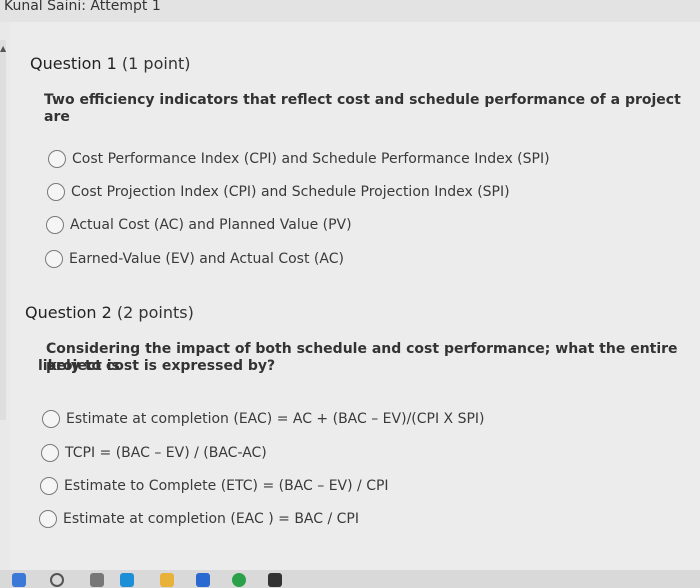 This screenshot has height=588, width=700. Describe the element at coordinates (206, 259) in the screenshot. I see `option-label: Earned-Value (EV) and Actual Cost (AC)` at that location.